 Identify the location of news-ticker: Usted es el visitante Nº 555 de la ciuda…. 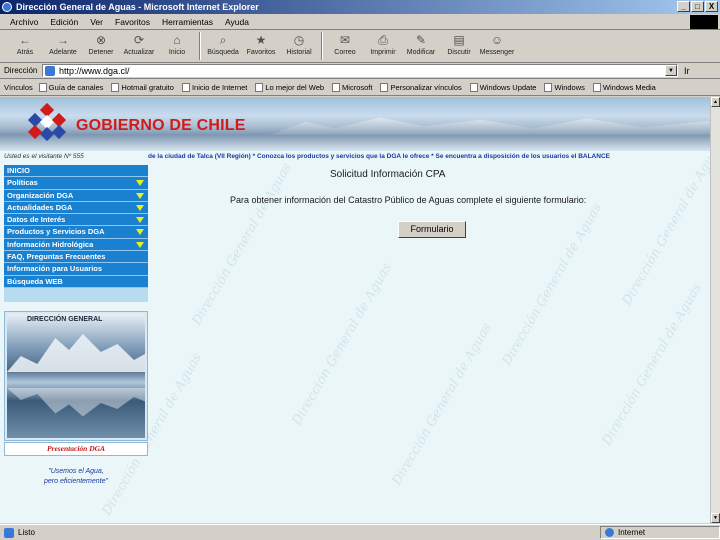
(355, 158).